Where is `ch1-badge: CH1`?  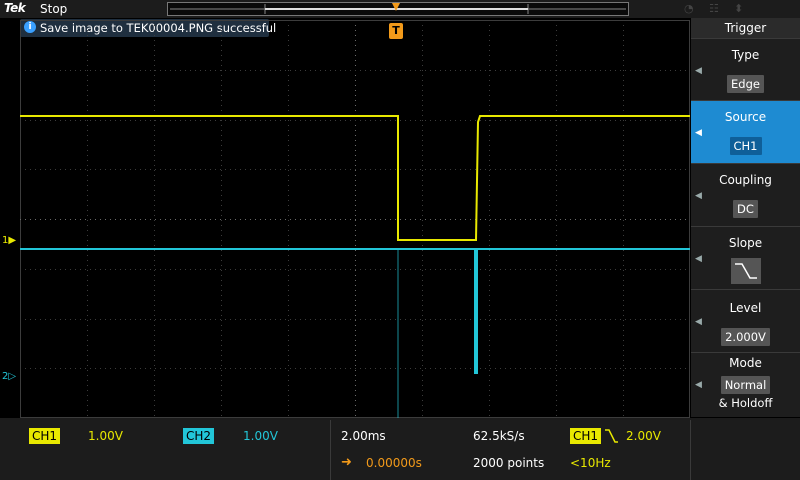
ch1-badge: CH1 is located at coordinates (45, 436).